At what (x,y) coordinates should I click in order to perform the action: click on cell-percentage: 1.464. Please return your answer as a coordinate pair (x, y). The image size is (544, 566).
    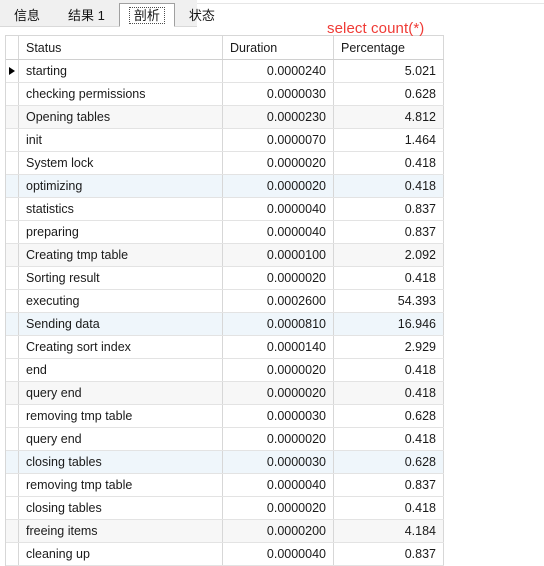
    Looking at the image, I should click on (389, 140).